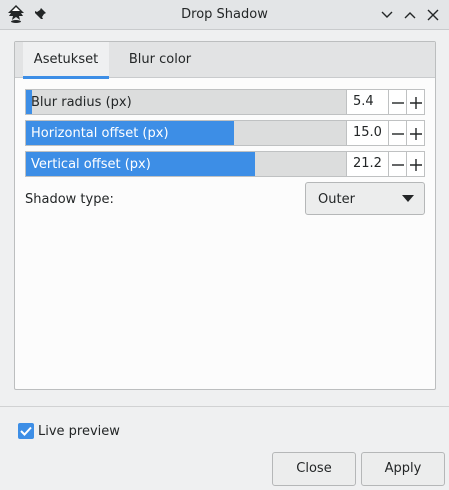  I want to click on horizontal-offset-row: Horizontal offset (px) 15.0, so click(225, 133).